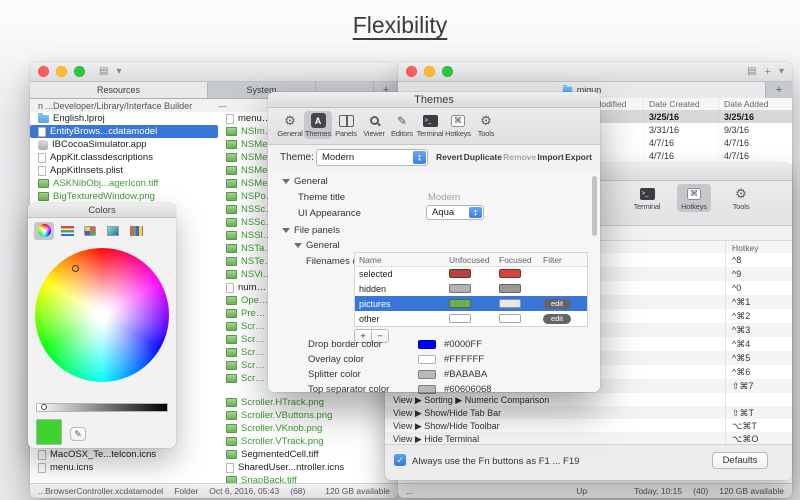 This screenshot has height=500, width=800. What do you see at coordinates (768, 71) in the screenshot?
I see `add-panel-icon: +` at bounding box center [768, 71].